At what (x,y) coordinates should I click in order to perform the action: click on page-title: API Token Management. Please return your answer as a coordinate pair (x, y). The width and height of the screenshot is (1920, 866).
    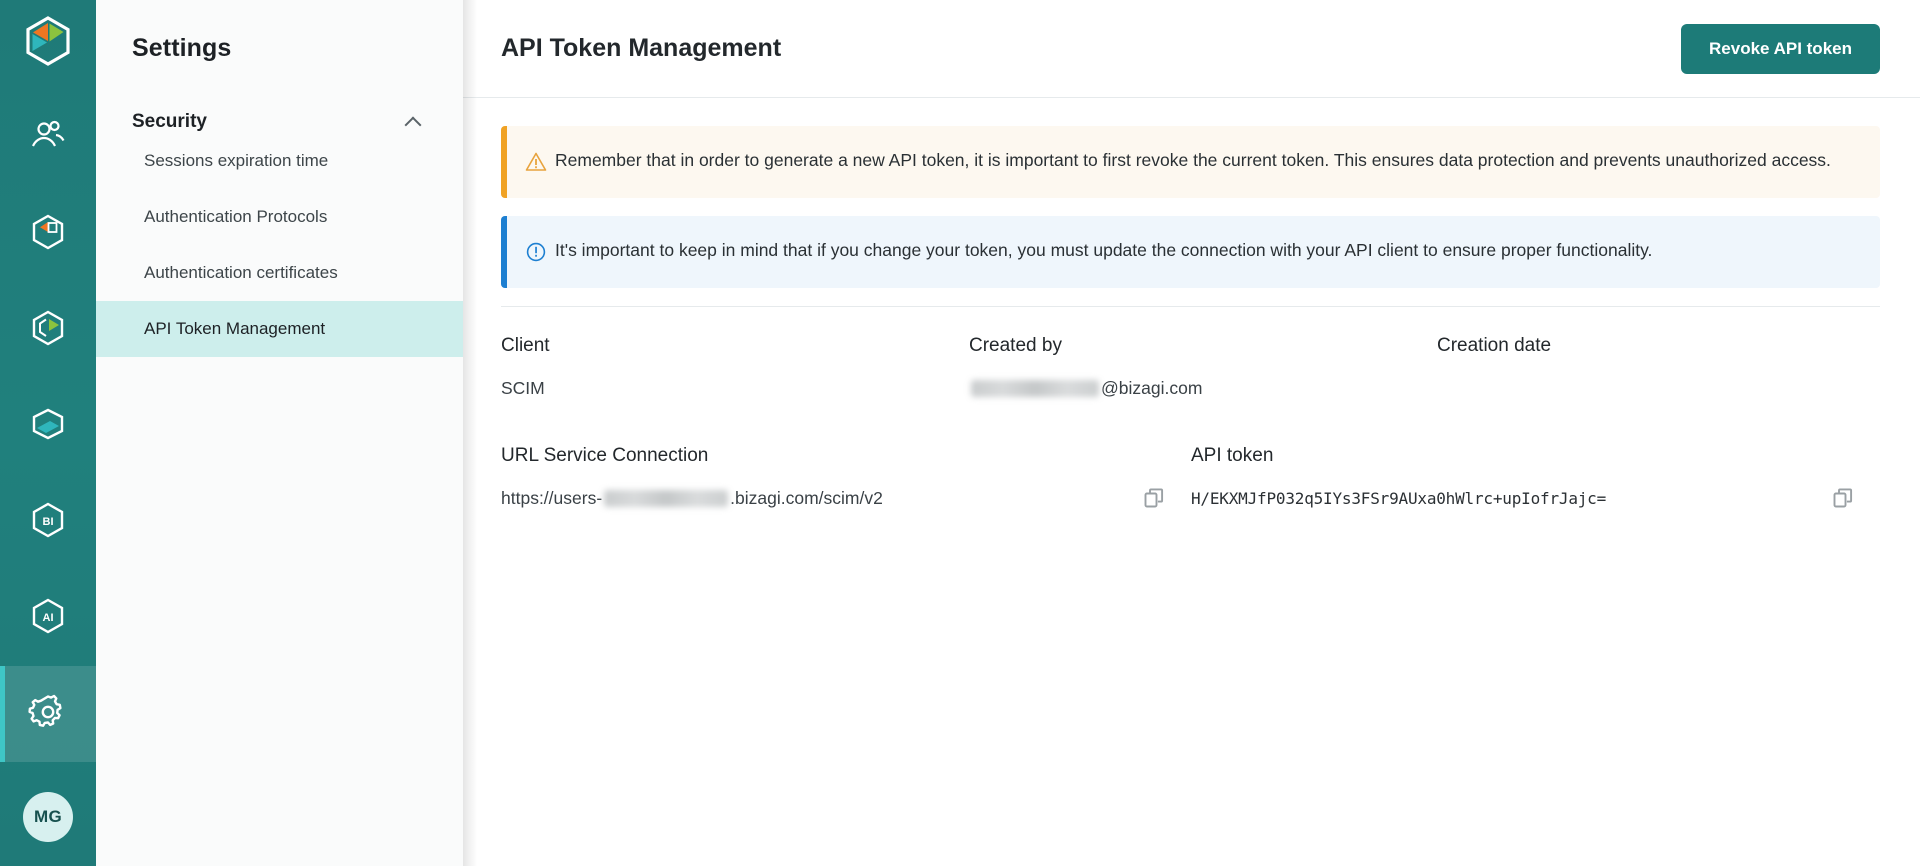
    Looking at the image, I should click on (641, 48).